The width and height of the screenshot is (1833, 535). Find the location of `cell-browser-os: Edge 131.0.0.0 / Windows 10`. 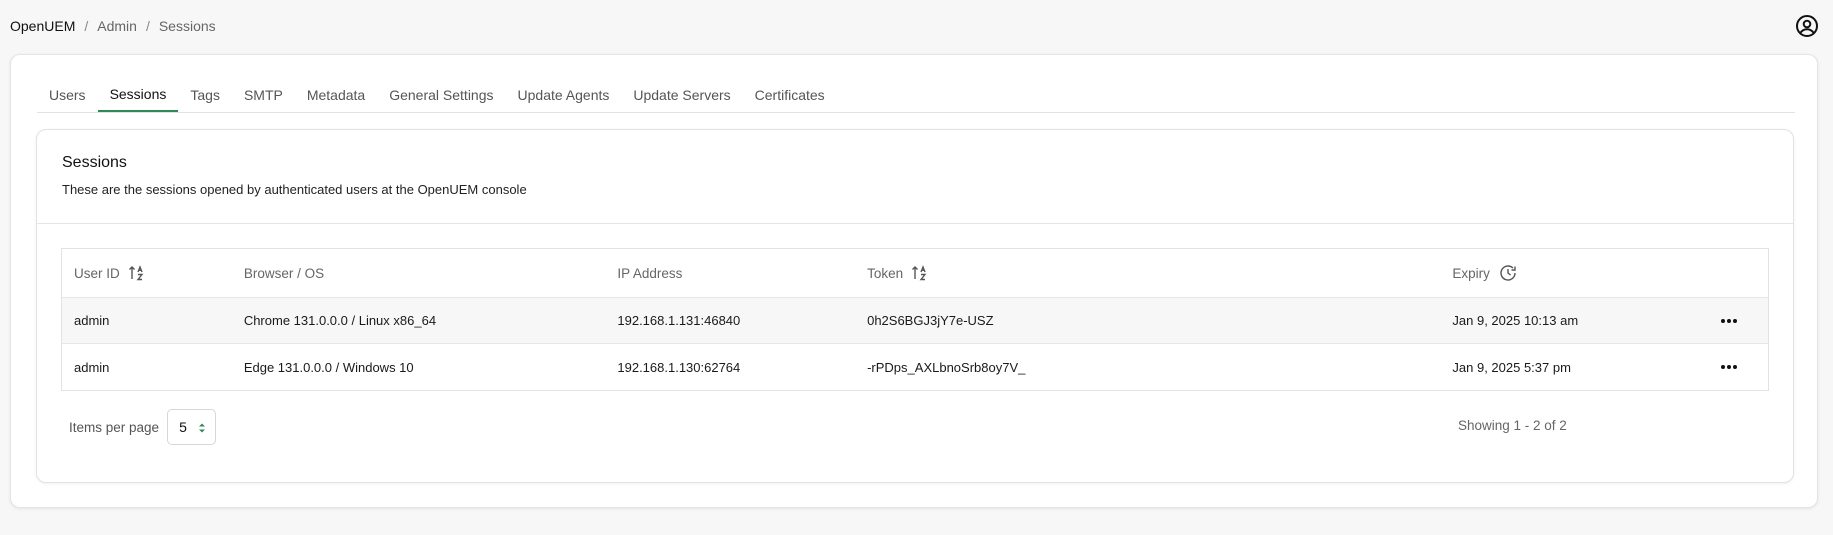

cell-browser-os: Edge 131.0.0.0 / Windows 10 is located at coordinates (328, 367).